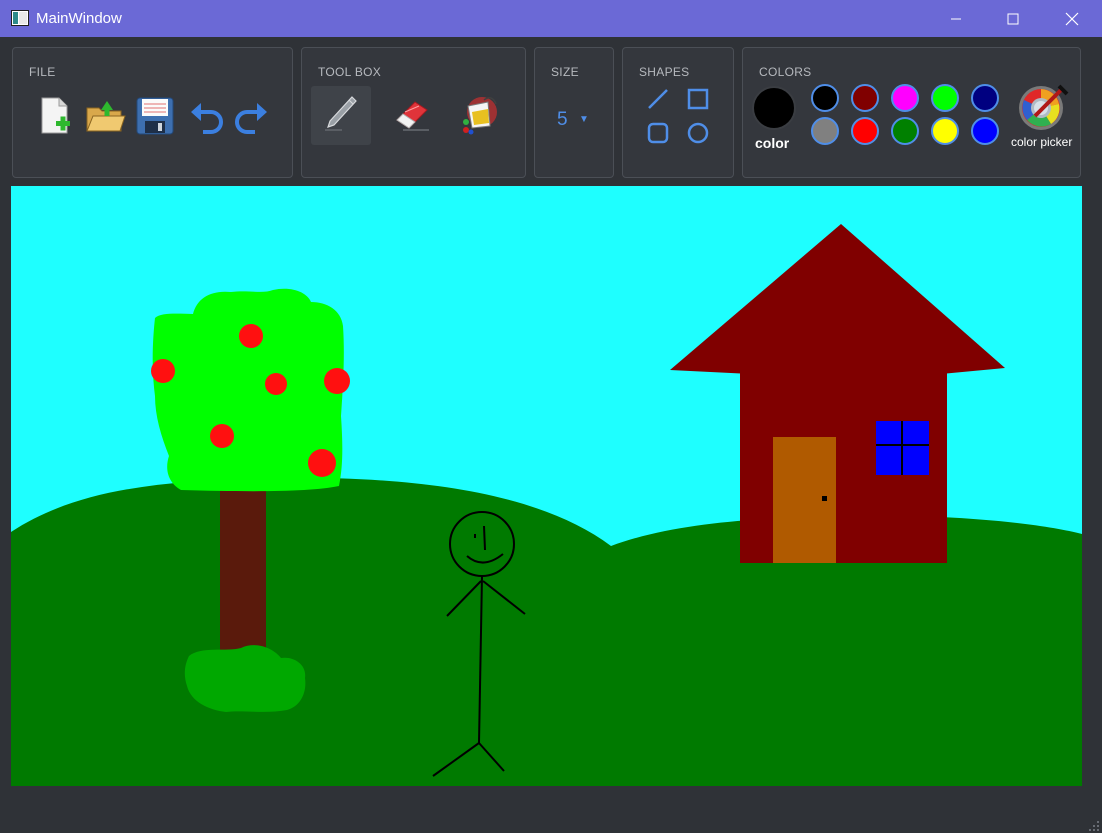 Image resolution: width=1102 pixels, height=833 pixels. I want to click on open-folder-icon, so click(105, 118).